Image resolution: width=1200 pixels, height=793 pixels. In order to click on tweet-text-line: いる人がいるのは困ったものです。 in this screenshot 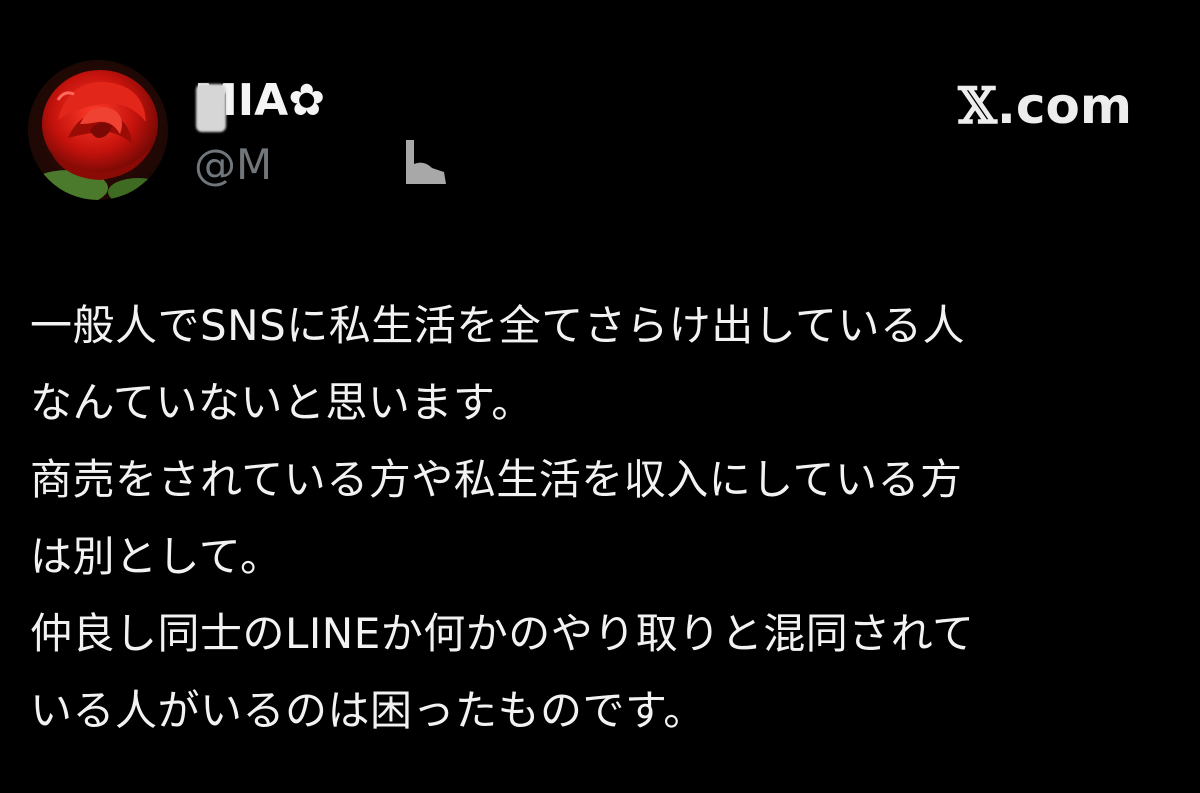, I will do `click(368, 710)`.